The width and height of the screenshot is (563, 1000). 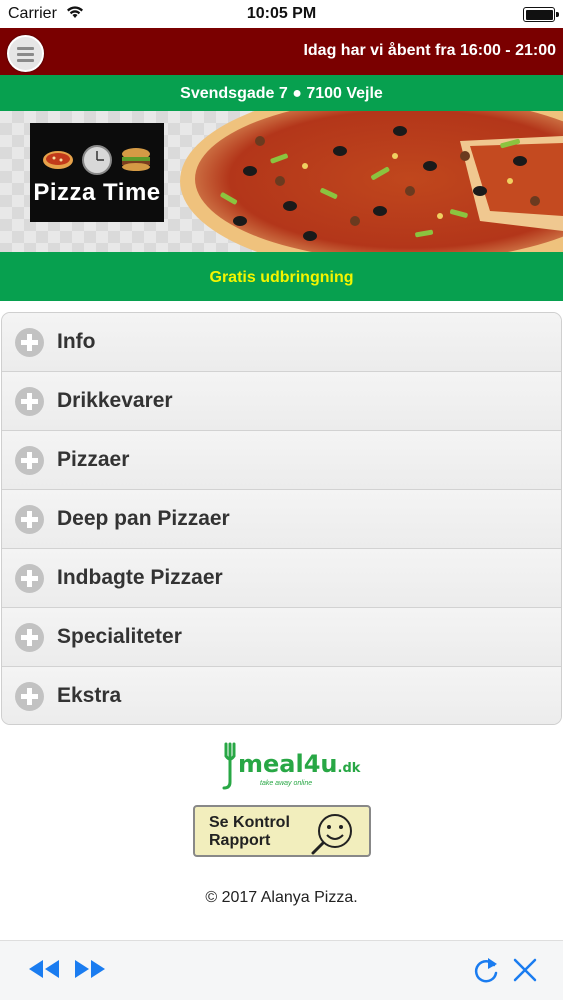 What do you see at coordinates (525, 970) in the screenshot?
I see `close-icon` at bounding box center [525, 970].